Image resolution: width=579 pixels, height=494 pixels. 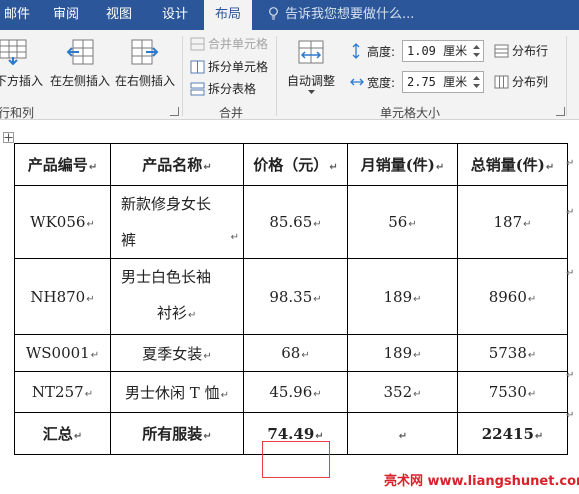 What do you see at coordinates (22, 67) in the screenshot?
I see `insert-below-button: 下方插入` at bounding box center [22, 67].